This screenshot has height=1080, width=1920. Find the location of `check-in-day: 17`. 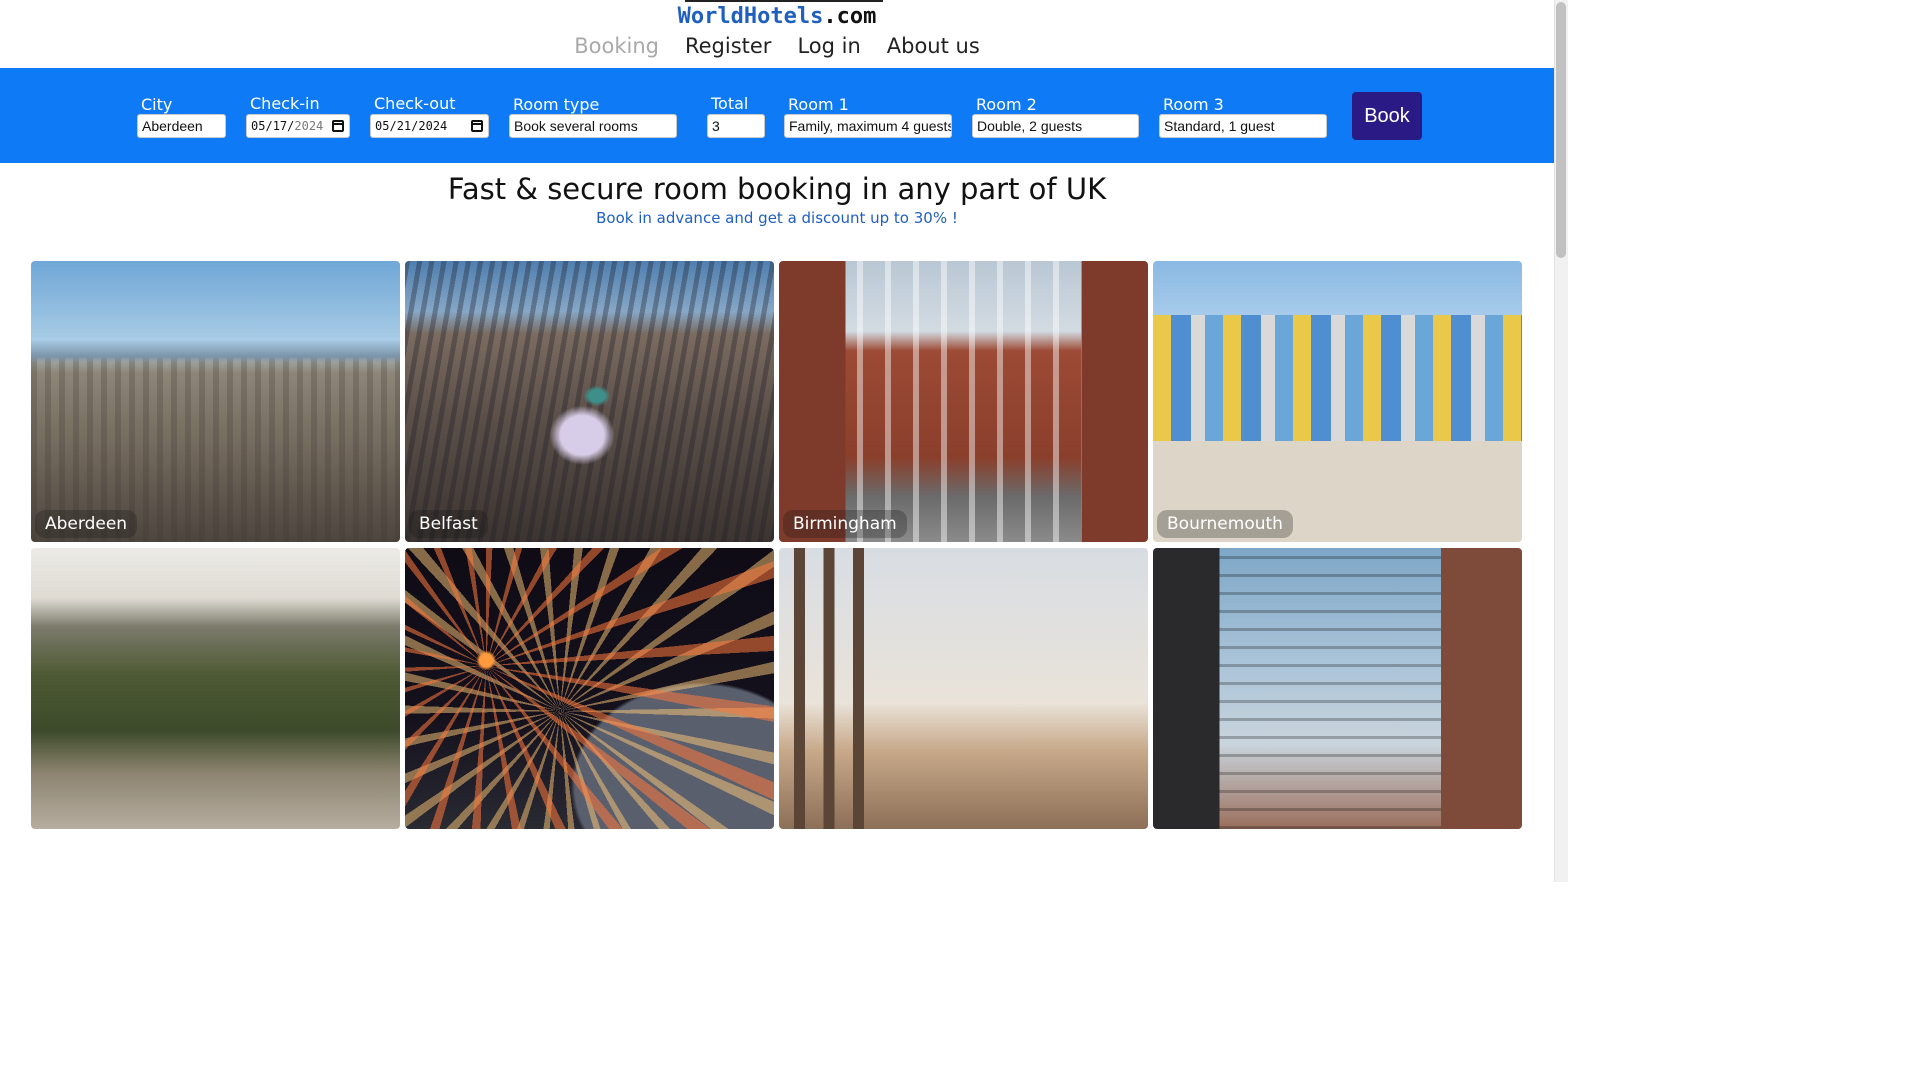

check-in-day: 17 is located at coordinates (280, 126).